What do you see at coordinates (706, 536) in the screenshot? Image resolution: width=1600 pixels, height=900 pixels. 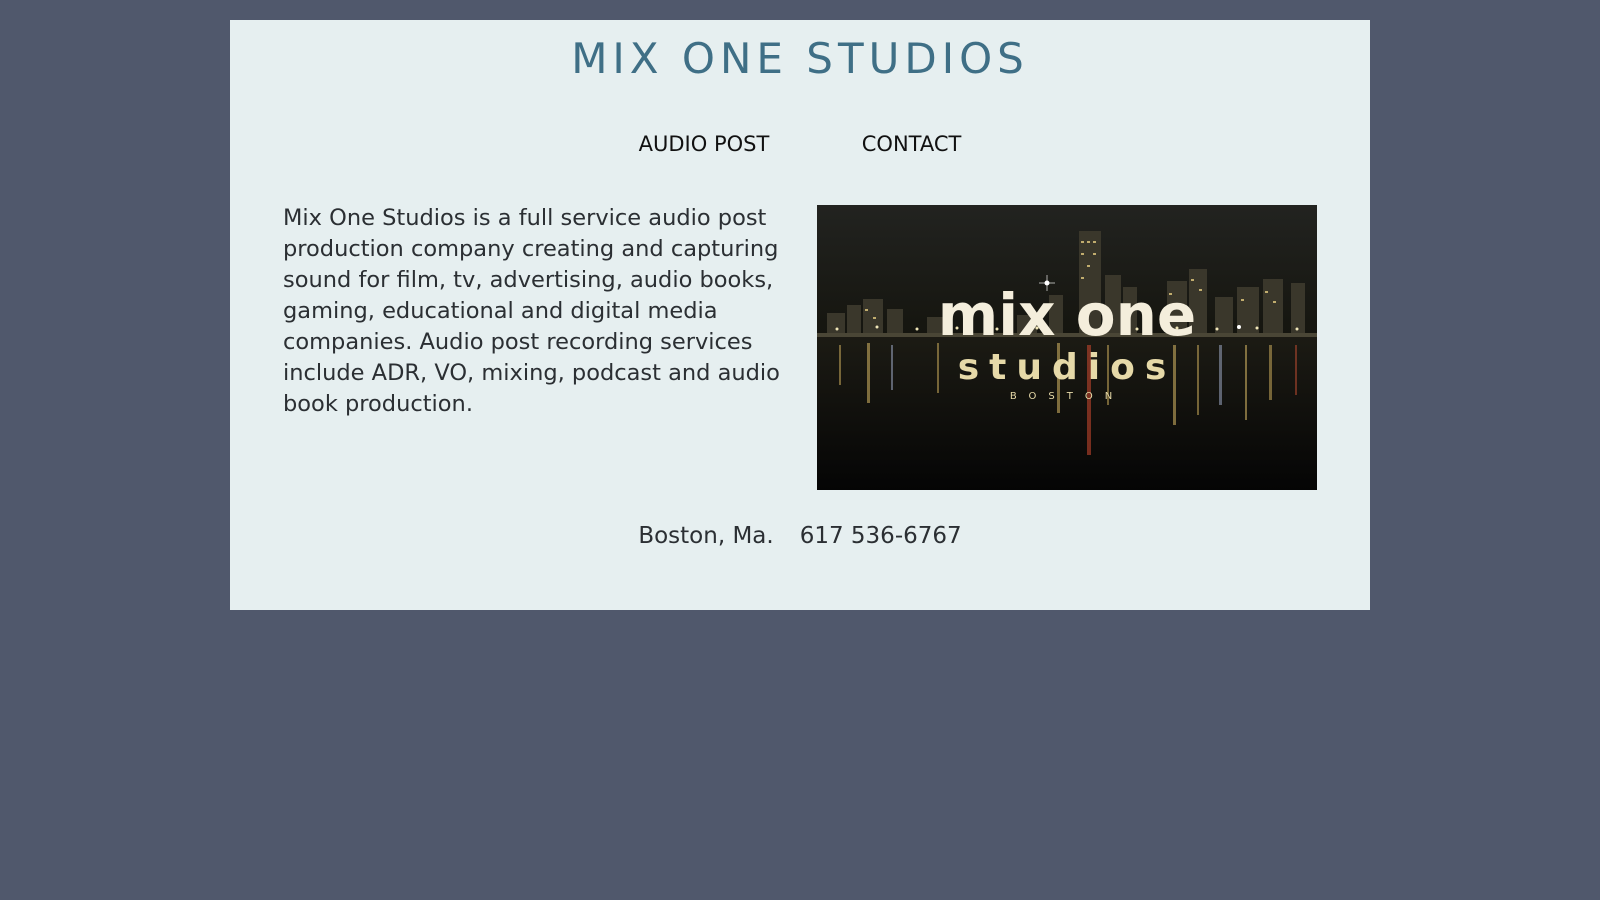 I see `footer-location: Boston, Ma.` at bounding box center [706, 536].